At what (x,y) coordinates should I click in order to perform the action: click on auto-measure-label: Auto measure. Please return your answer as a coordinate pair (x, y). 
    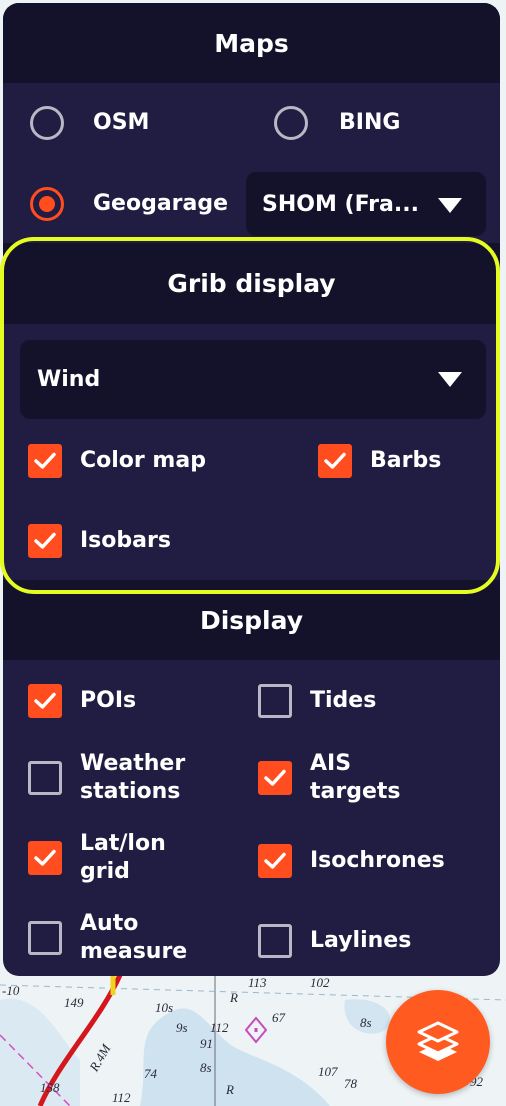
    Looking at the image, I should click on (134, 937).